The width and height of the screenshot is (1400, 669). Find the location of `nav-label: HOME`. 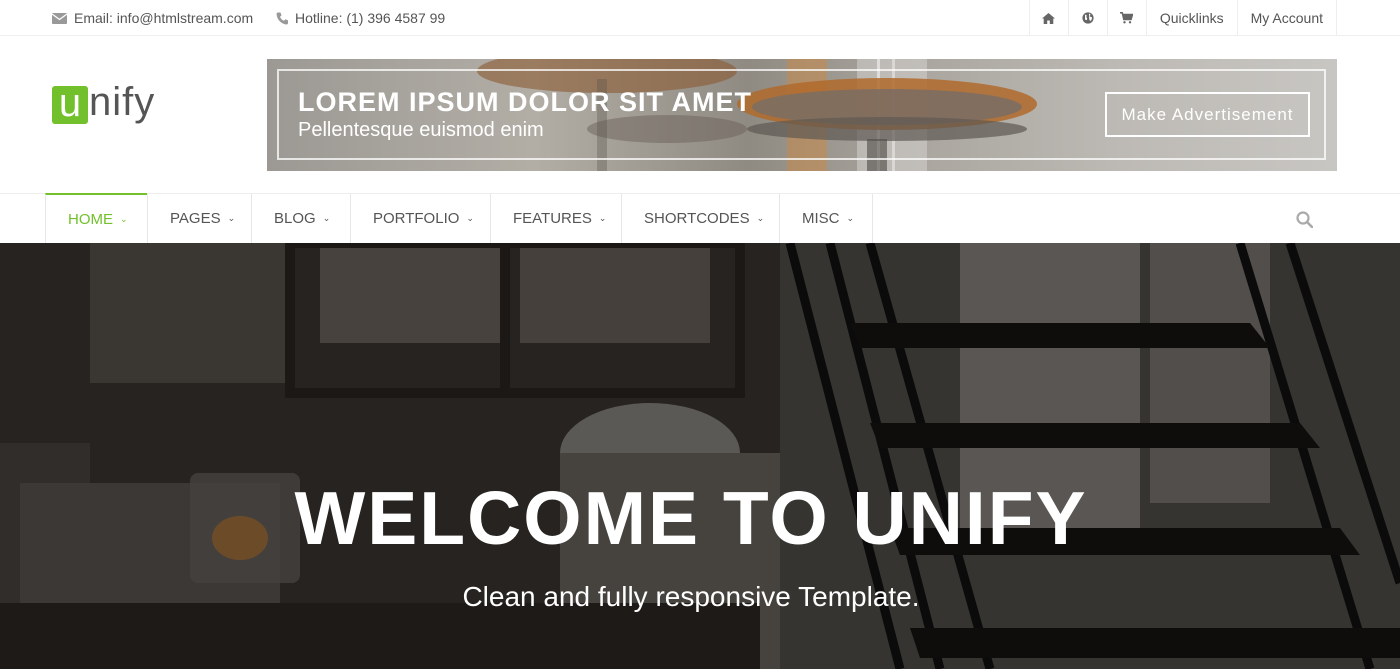

nav-label: HOME is located at coordinates (90, 219).